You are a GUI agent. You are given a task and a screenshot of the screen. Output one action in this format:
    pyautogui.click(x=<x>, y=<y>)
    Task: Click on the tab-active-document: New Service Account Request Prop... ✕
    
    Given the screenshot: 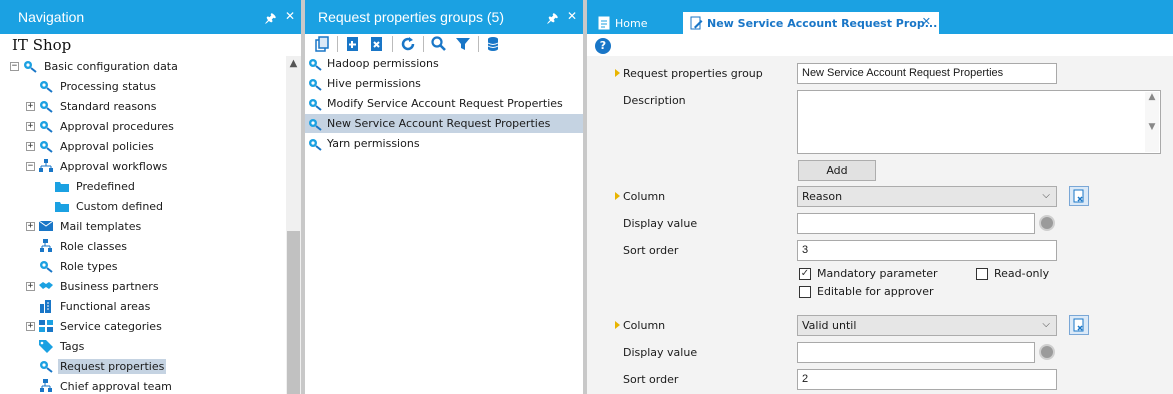 What is the action you would take?
    pyautogui.click(x=811, y=23)
    